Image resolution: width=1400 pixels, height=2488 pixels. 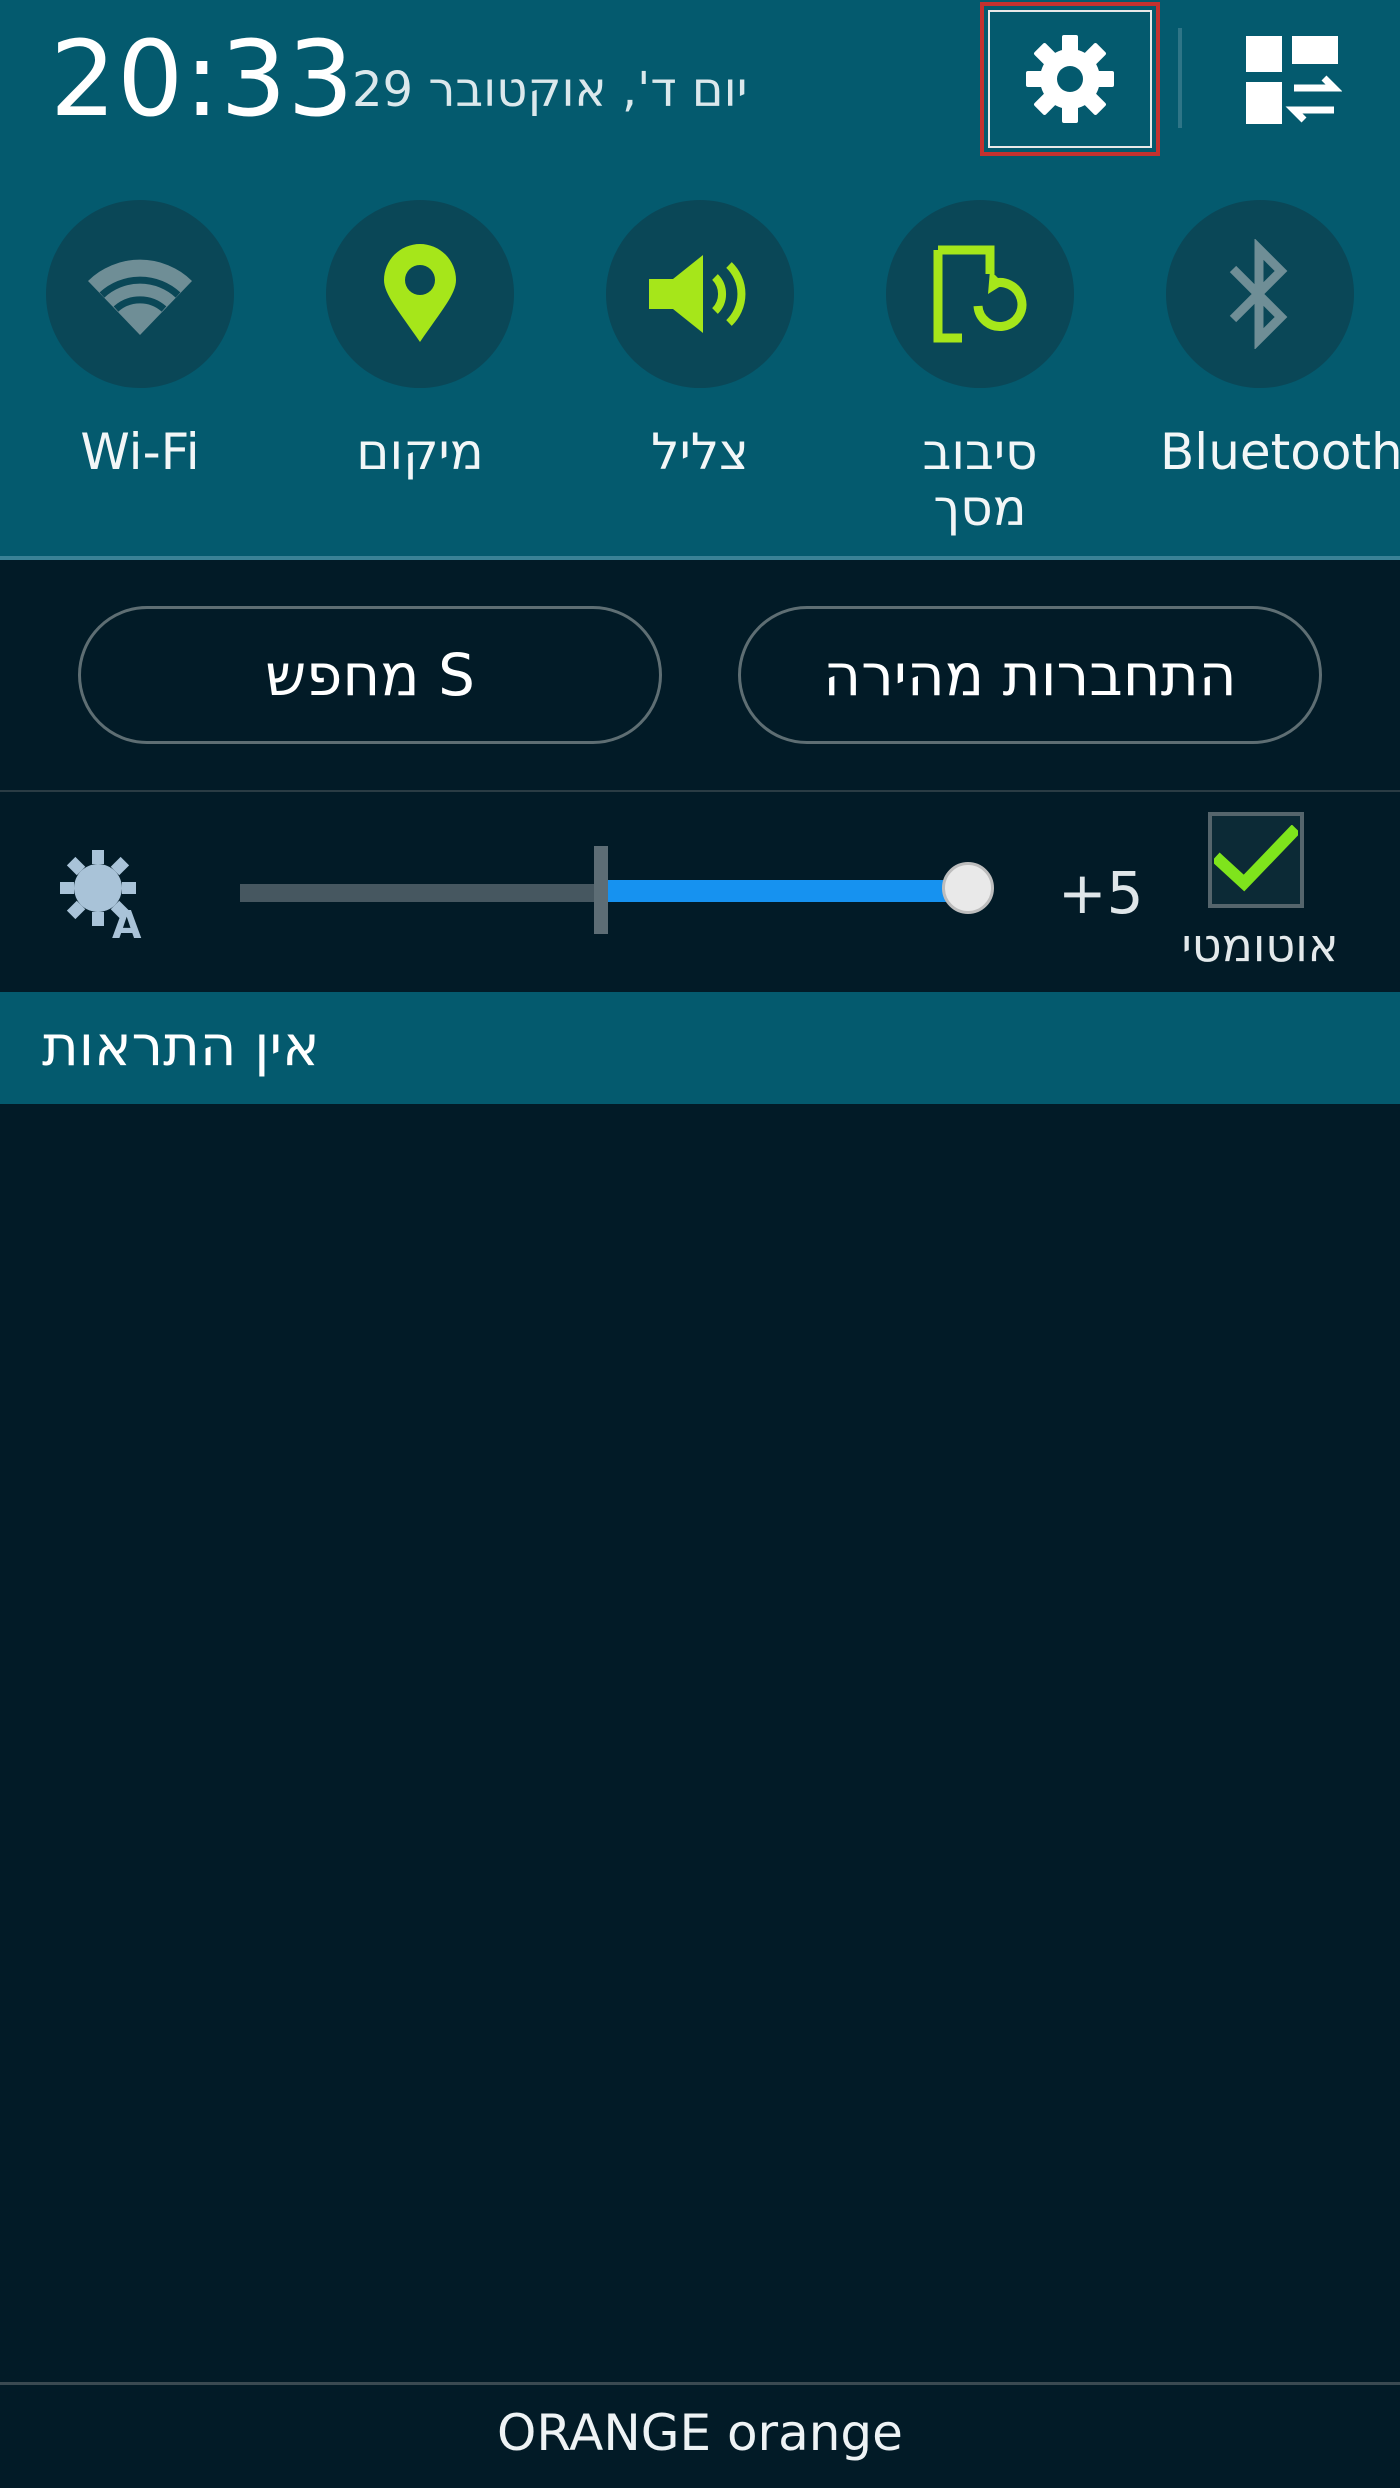 I want to click on toggle-sound: צליל, so click(x=700, y=340).